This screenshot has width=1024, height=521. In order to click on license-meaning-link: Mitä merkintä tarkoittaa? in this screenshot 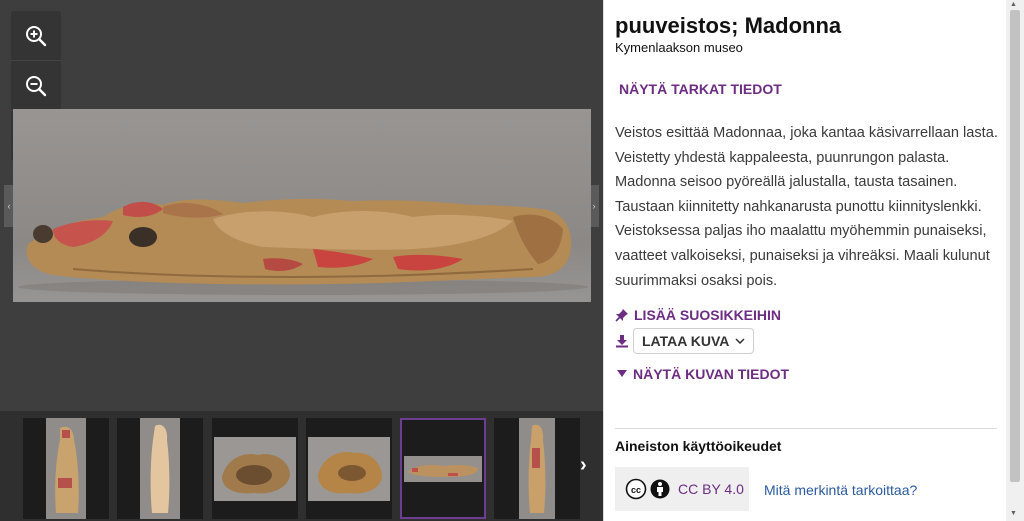, I will do `click(840, 490)`.